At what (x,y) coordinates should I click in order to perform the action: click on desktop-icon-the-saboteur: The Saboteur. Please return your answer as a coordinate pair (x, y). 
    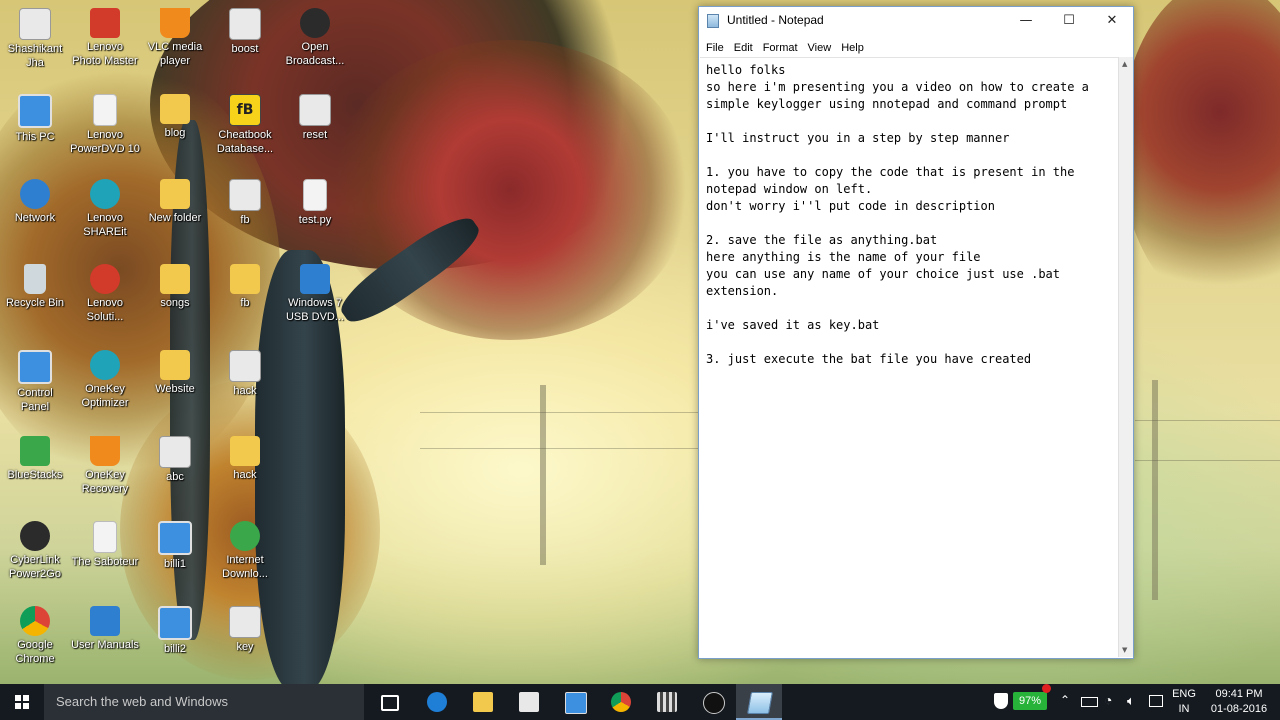
    Looking at the image, I should click on (105, 559).